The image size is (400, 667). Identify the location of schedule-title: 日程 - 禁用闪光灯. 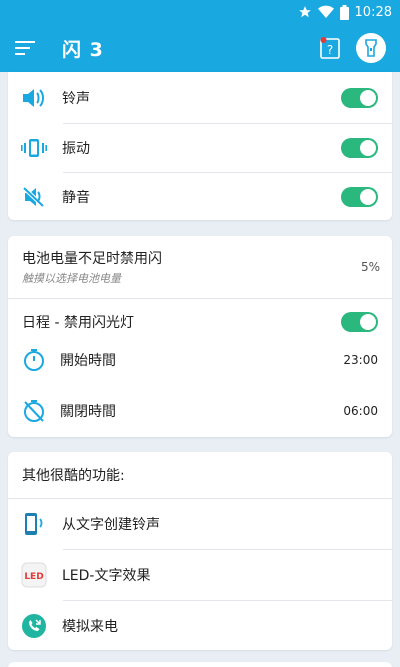
(78, 323).